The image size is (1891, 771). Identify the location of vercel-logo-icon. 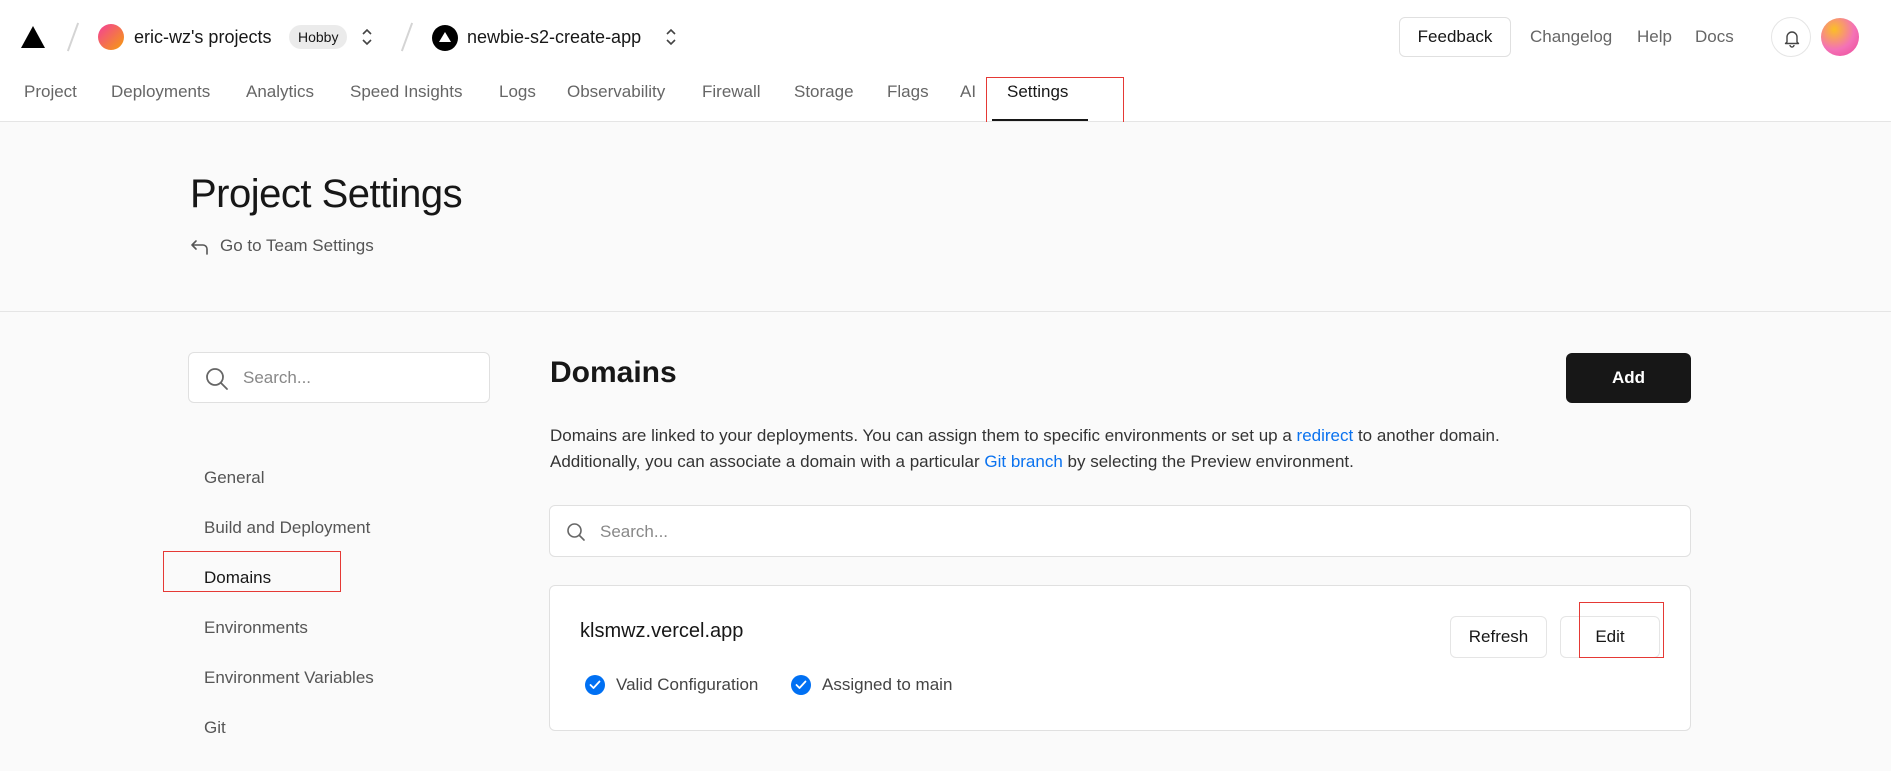
(33, 37).